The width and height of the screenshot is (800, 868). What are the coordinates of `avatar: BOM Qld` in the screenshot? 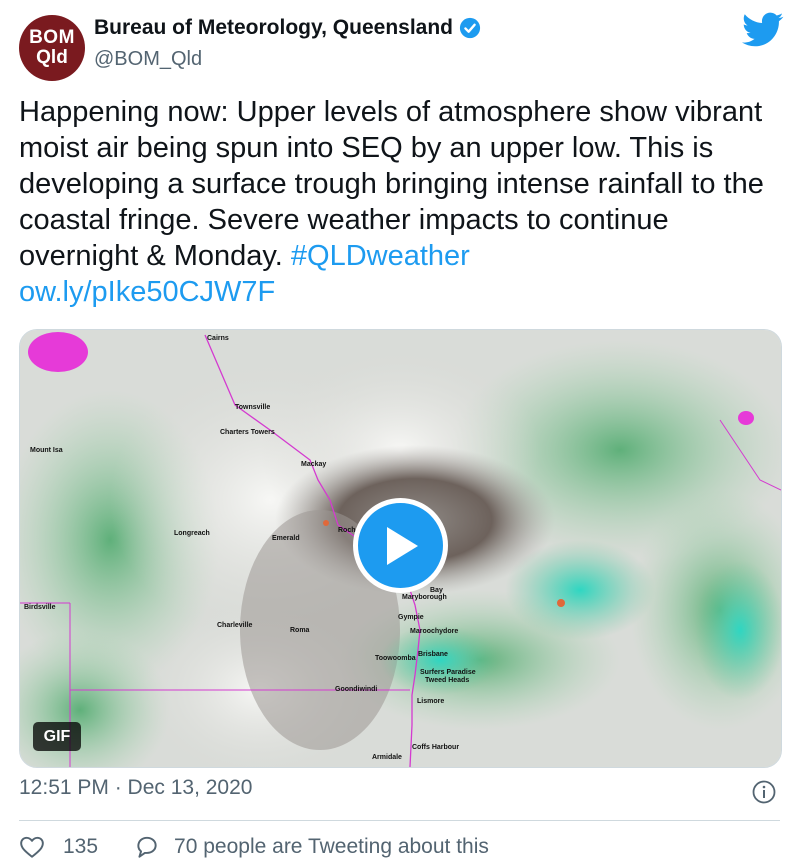 It's located at (52, 48).